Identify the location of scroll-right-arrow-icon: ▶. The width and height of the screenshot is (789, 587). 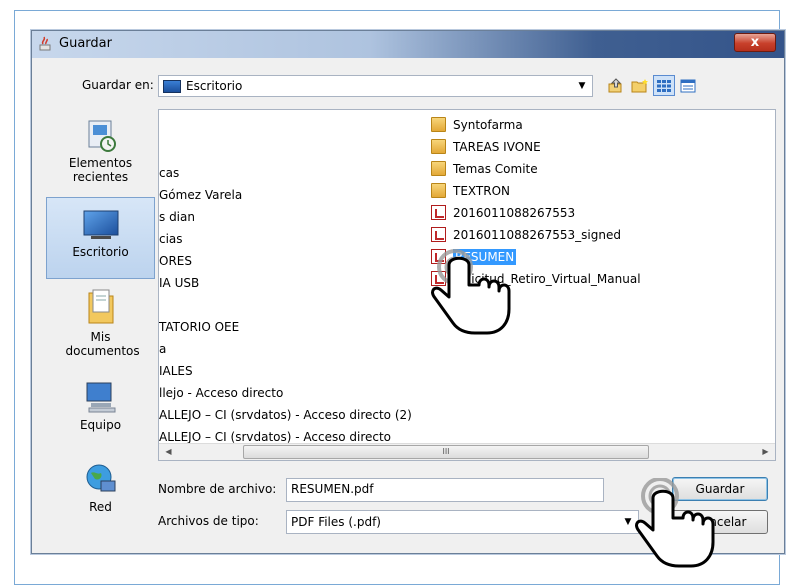
(765, 452).